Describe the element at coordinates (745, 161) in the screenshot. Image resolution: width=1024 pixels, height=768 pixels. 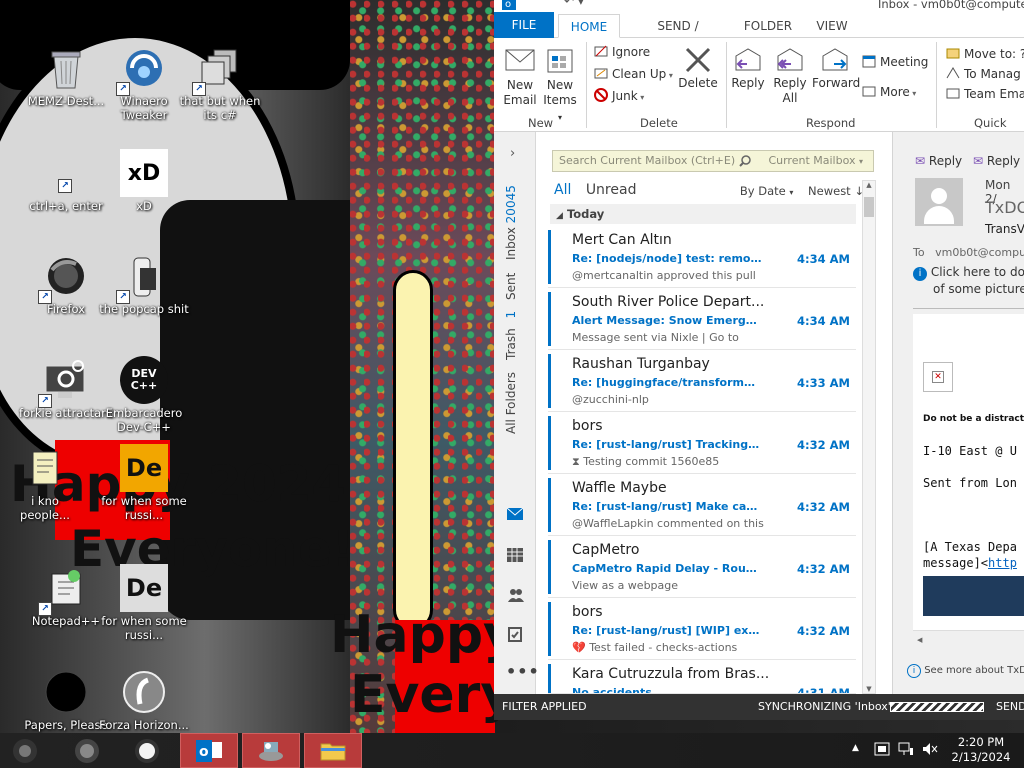
I see `search-icon` at that location.